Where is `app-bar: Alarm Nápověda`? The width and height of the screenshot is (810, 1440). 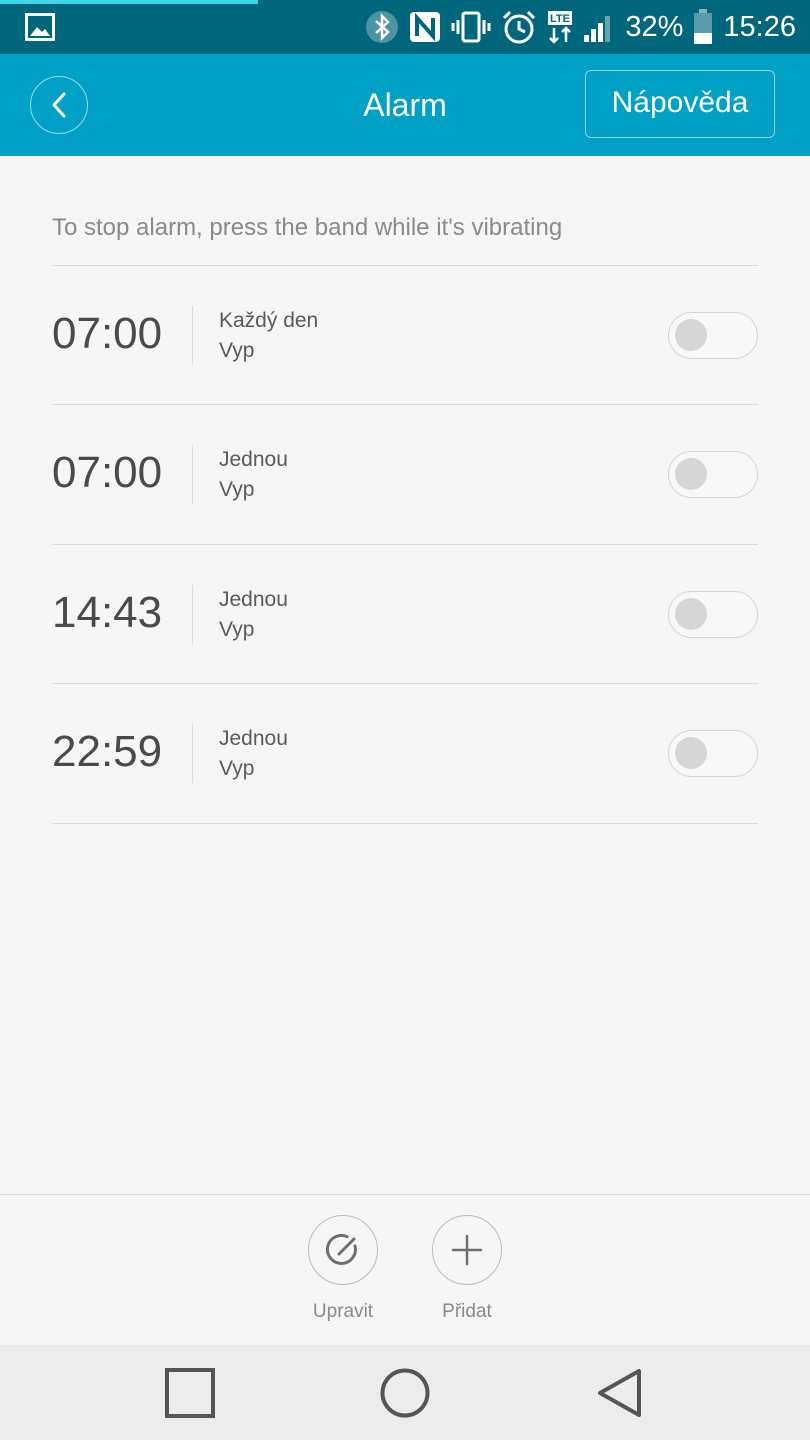
app-bar: Alarm Nápověda is located at coordinates (405, 105).